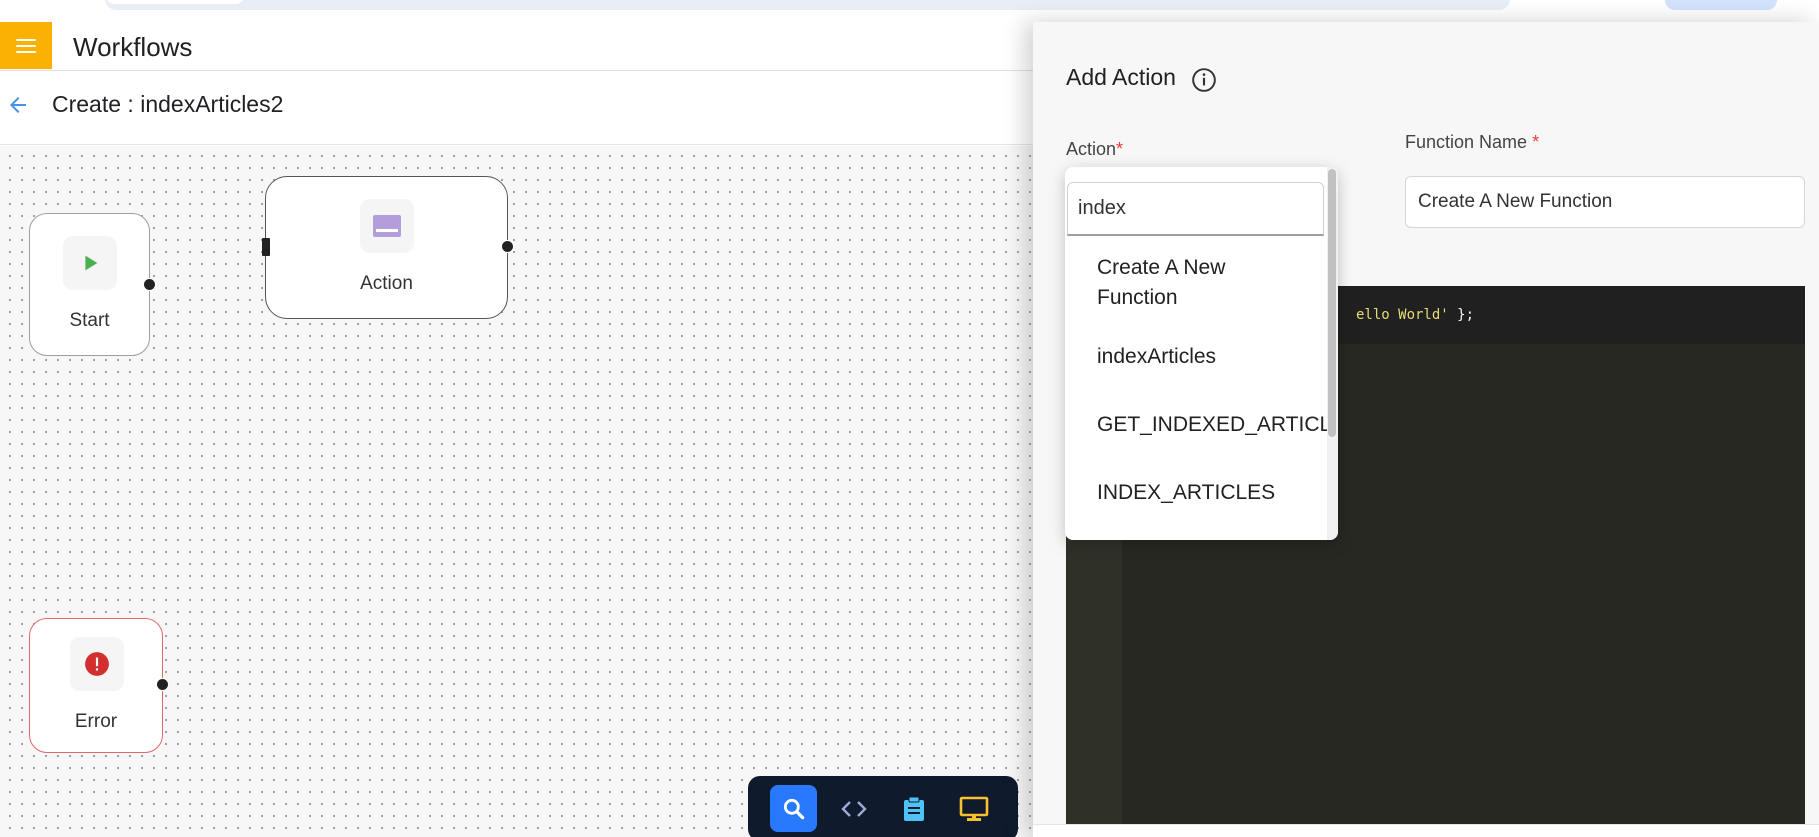 This screenshot has height=837, width=1819. I want to click on error-node-icon-box, so click(97, 664).